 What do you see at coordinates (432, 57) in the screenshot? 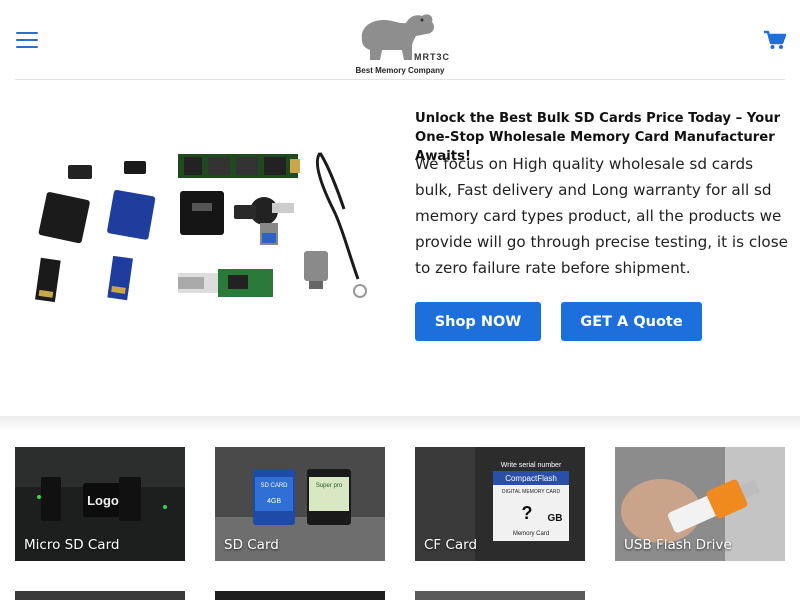
I see `logo-mark-text: MRT3C` at bounding box center [432, 57].